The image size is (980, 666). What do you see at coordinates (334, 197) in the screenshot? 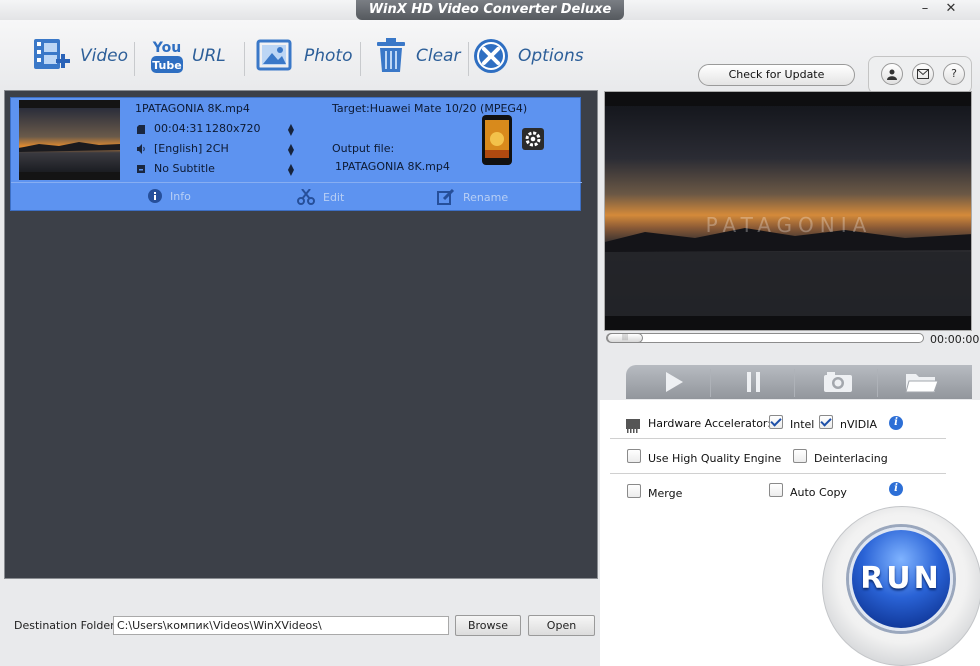
I see `edit-label: Edit` at bounding box center [334, 197].